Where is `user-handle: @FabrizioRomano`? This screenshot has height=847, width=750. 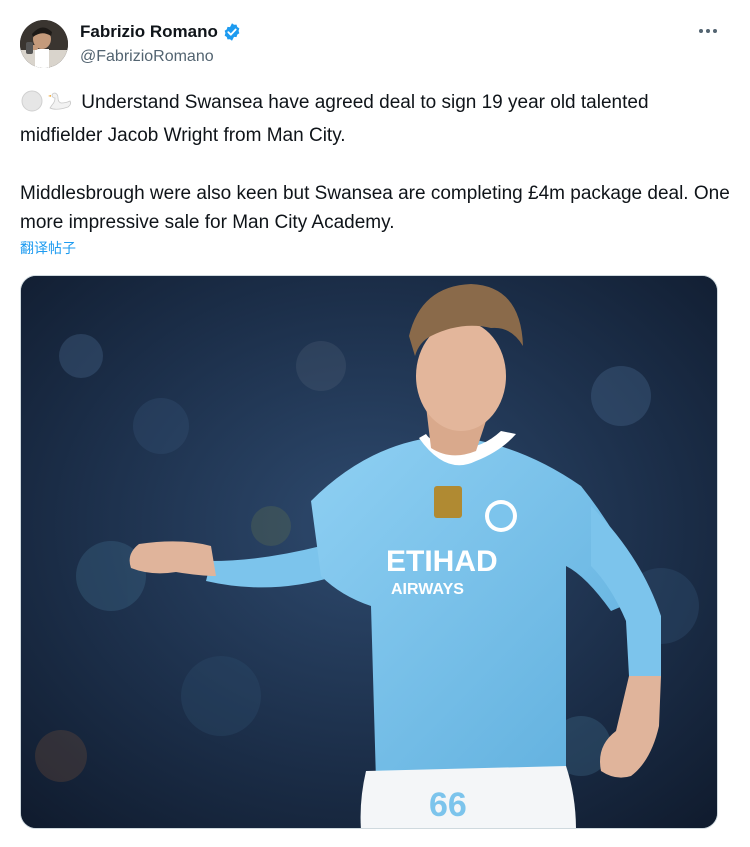 user-handle: @FabrizioRomano is located at coordinates (147, 57).